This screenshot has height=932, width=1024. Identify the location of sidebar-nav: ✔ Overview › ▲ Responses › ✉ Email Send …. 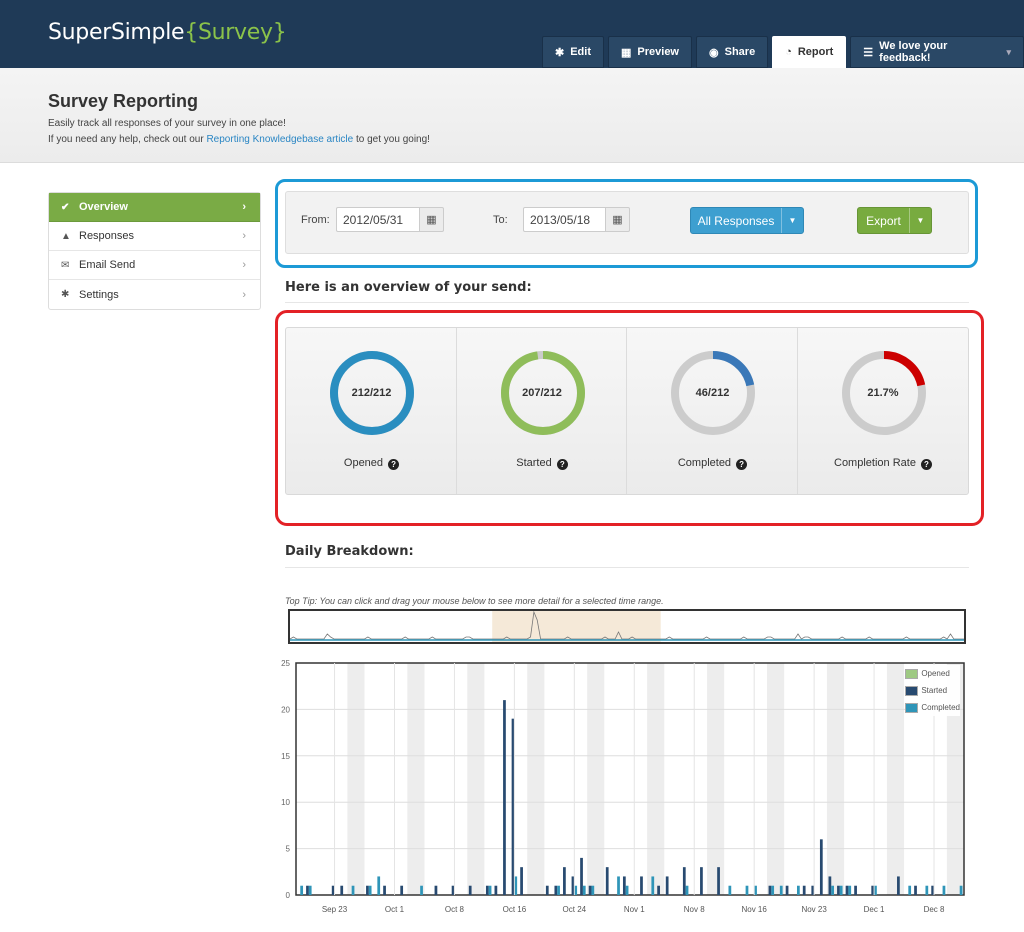
(154, 251).